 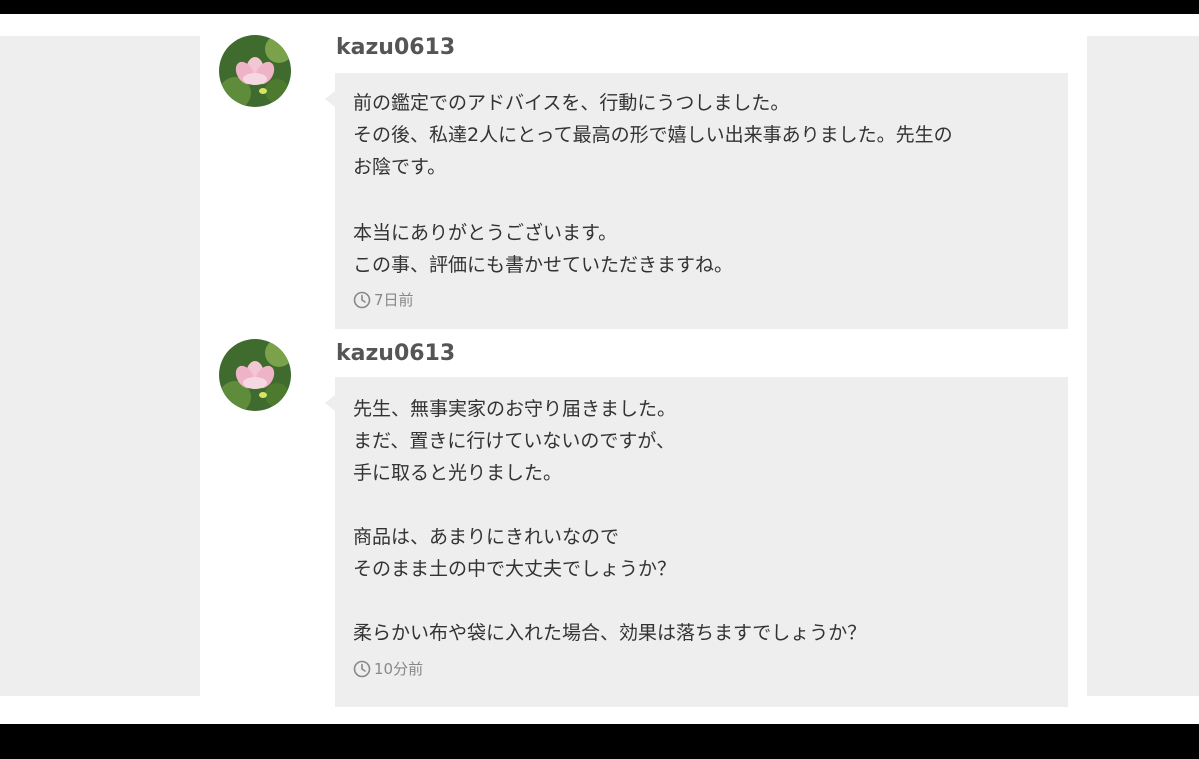 I want to click on comment-line: 手に取ると光りました。, so click(x=458, y=473).